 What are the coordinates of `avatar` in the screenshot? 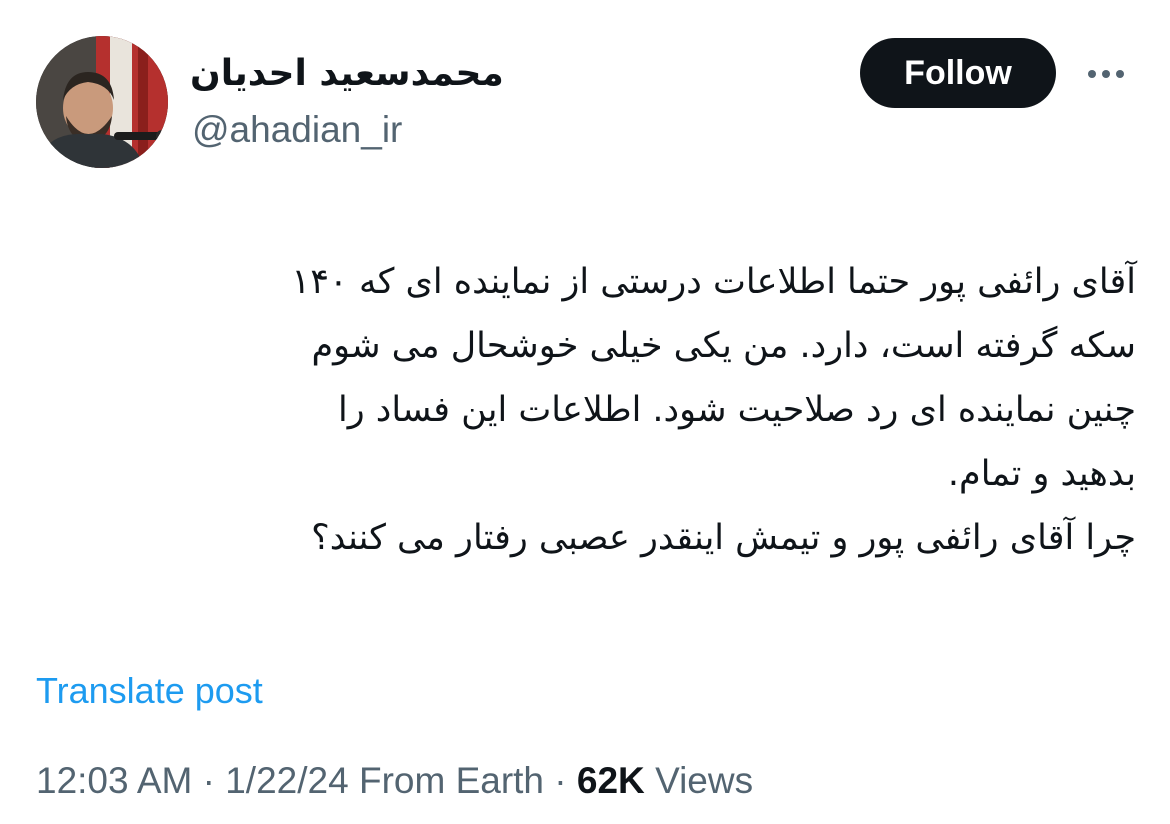 It's located at (102, 102).